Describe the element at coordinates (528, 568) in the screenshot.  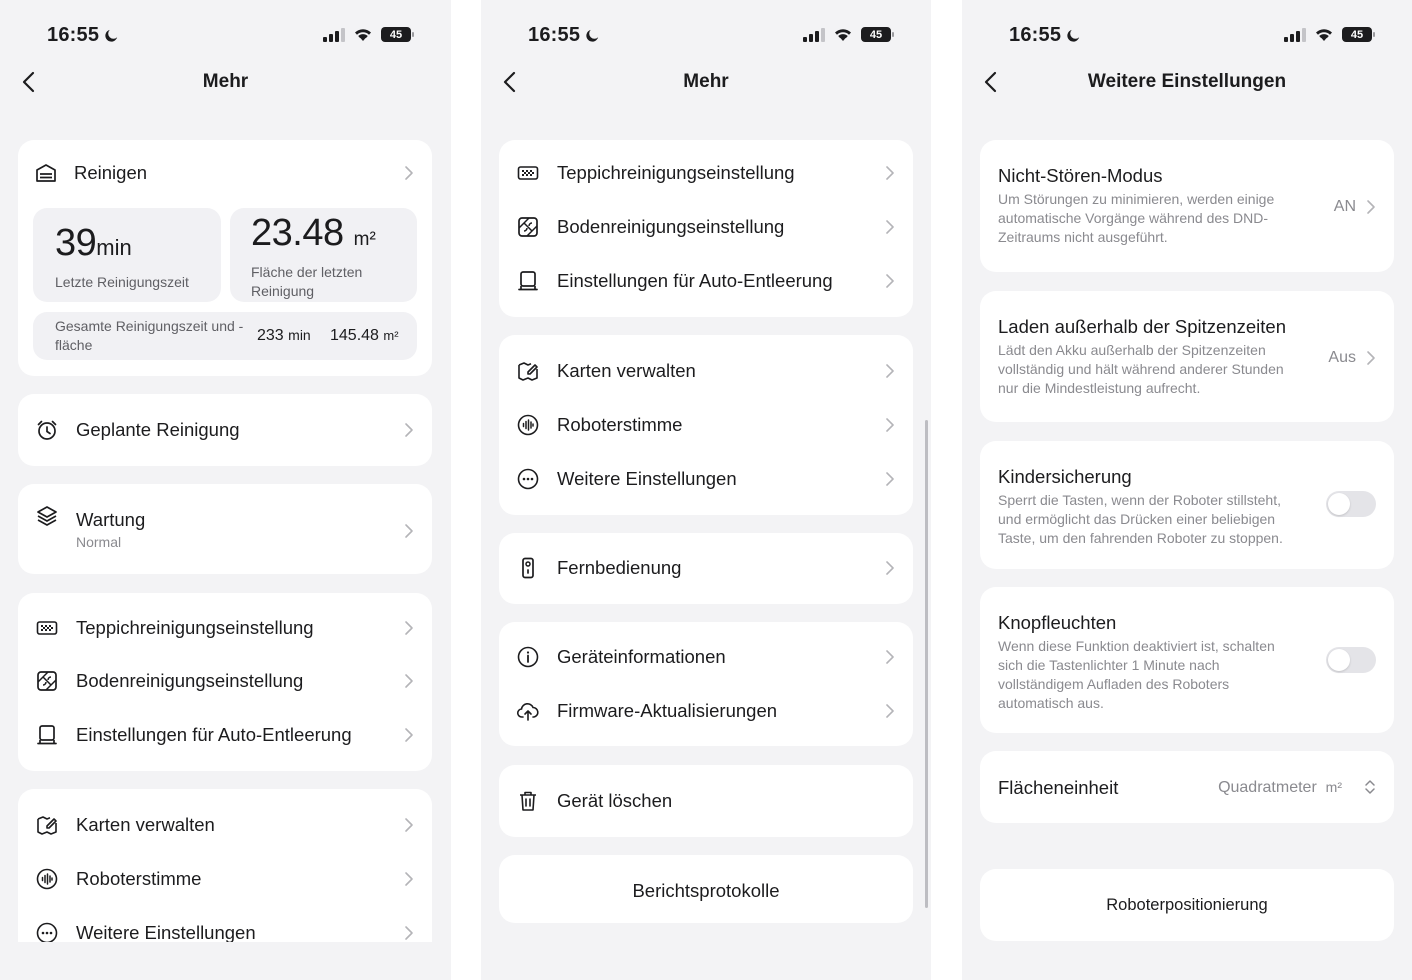
I see `remote-control-icon` at that location.